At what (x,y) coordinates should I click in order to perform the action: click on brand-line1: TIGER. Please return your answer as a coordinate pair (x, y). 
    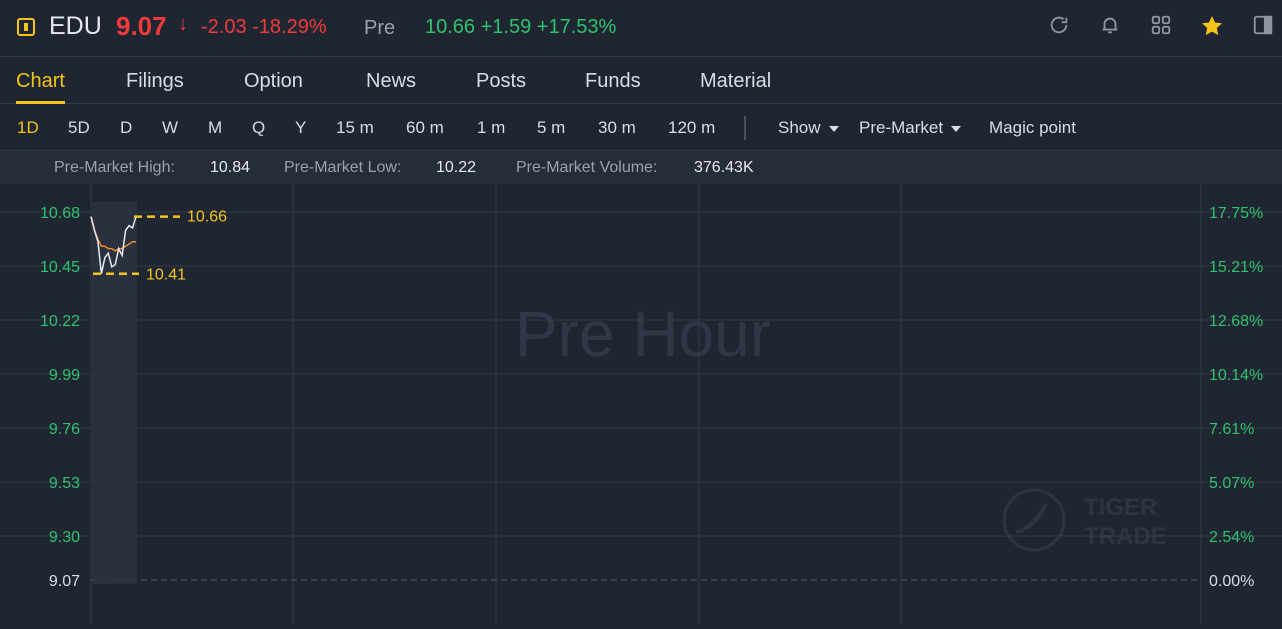
    Looking at the image, I should click on (1120, 507).